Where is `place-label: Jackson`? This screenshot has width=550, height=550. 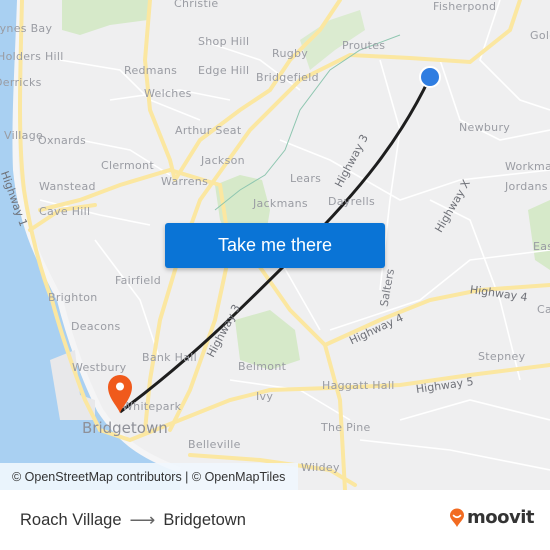
place-label: Jackson is located at coordinates (223, 160).